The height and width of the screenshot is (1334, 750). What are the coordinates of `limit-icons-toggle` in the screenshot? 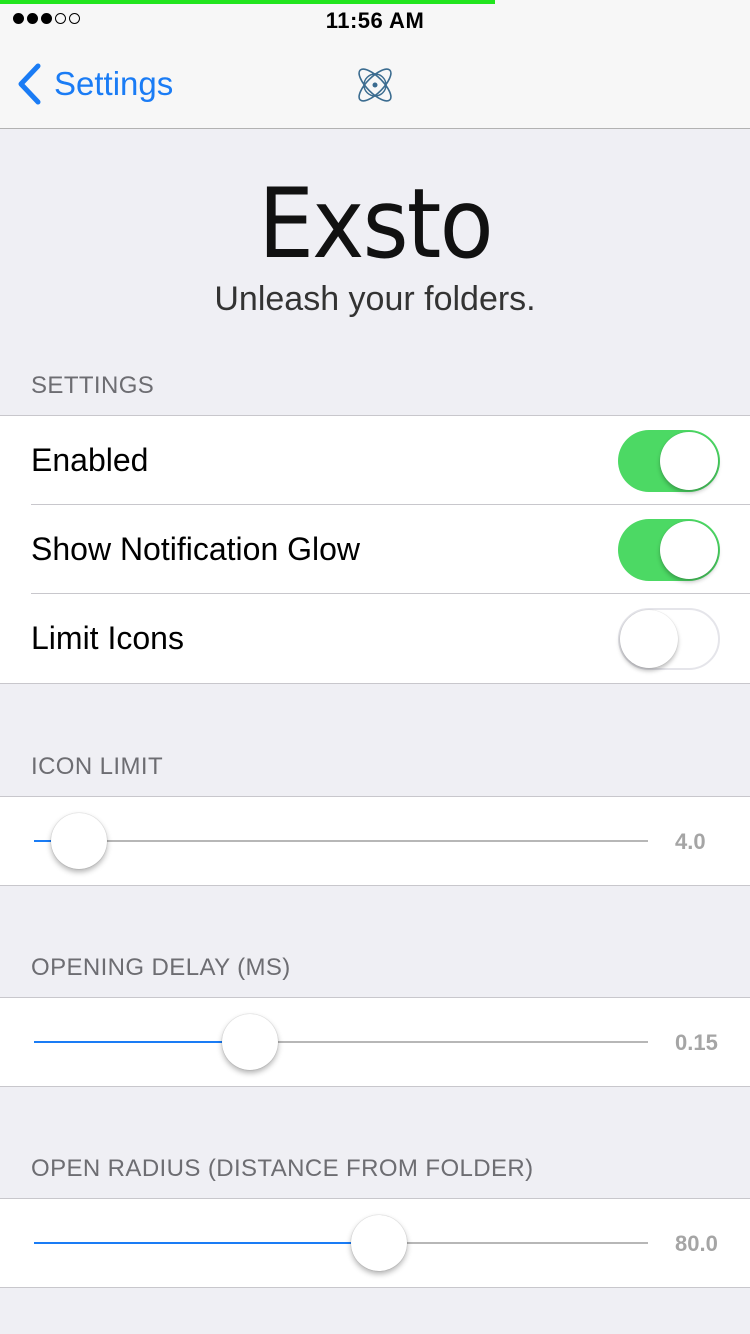 It's located at (669, 639).